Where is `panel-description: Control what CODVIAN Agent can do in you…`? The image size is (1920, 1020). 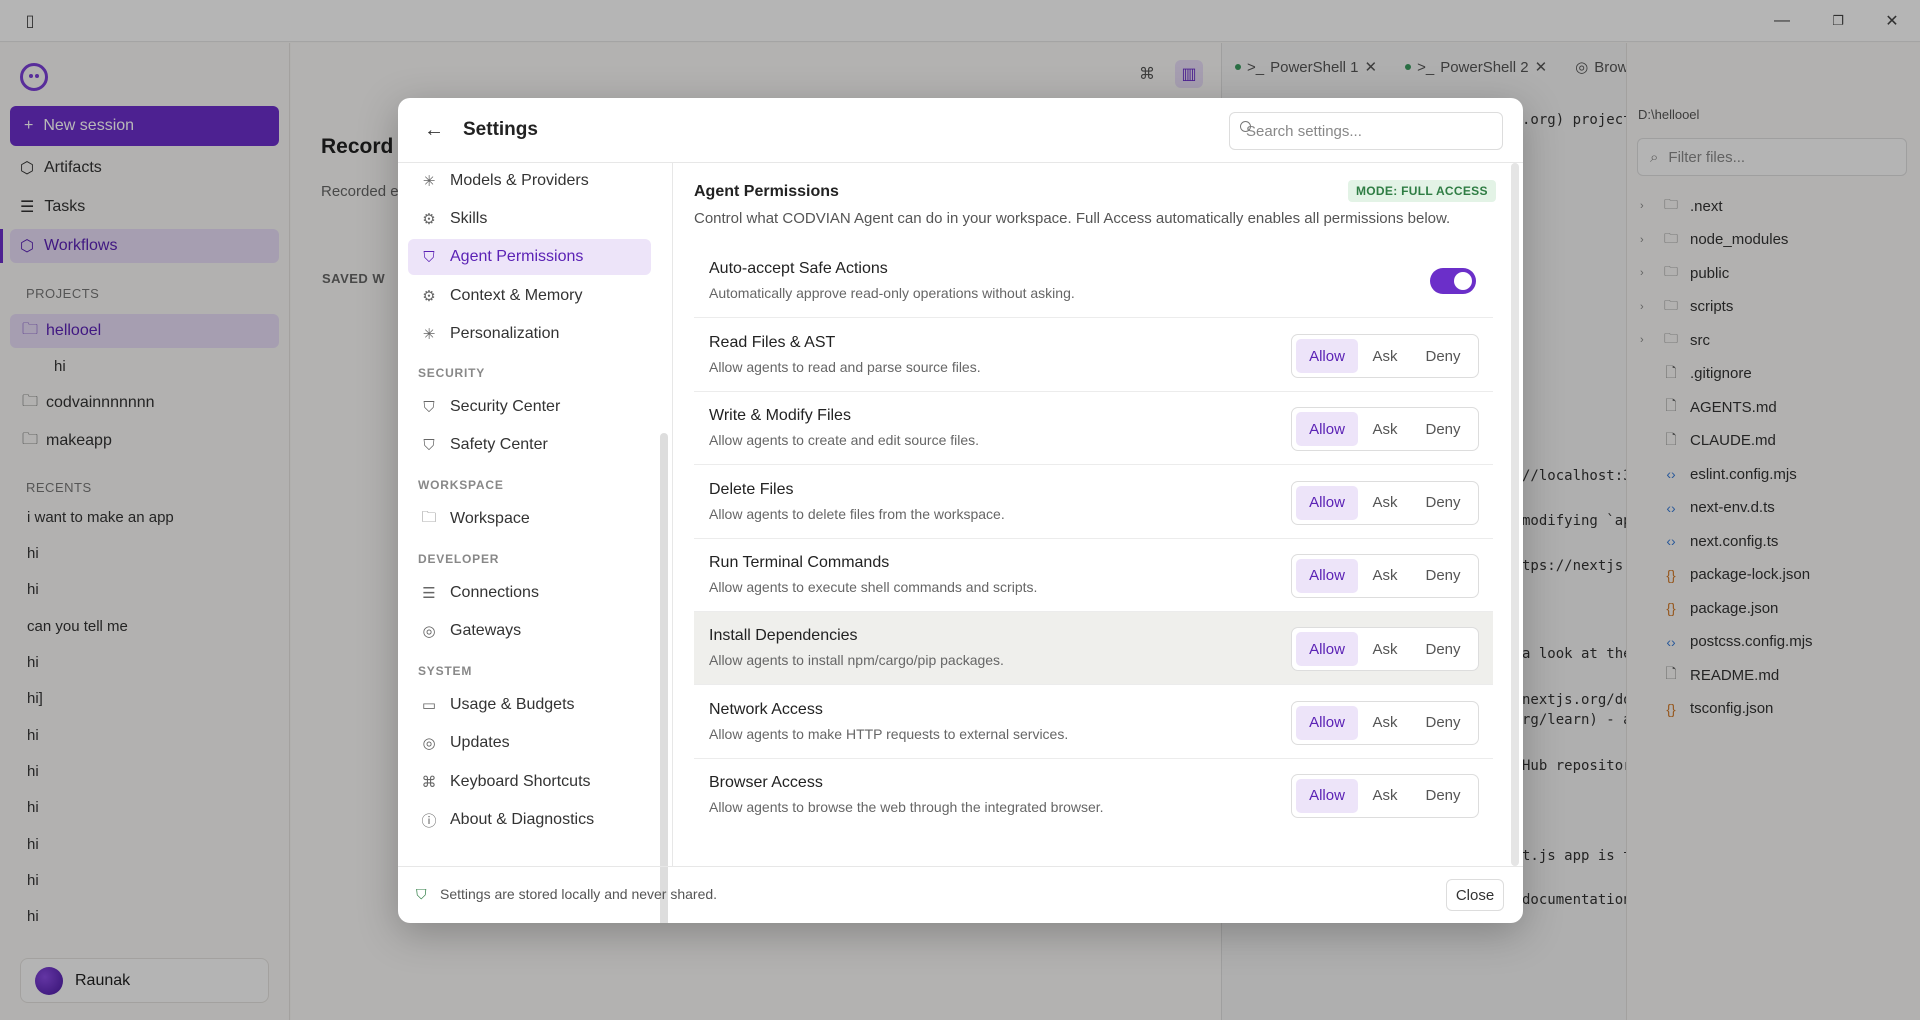 panel-description: Control what CODVIAN Agent can do in you… is located at coordinates (1072, 218).